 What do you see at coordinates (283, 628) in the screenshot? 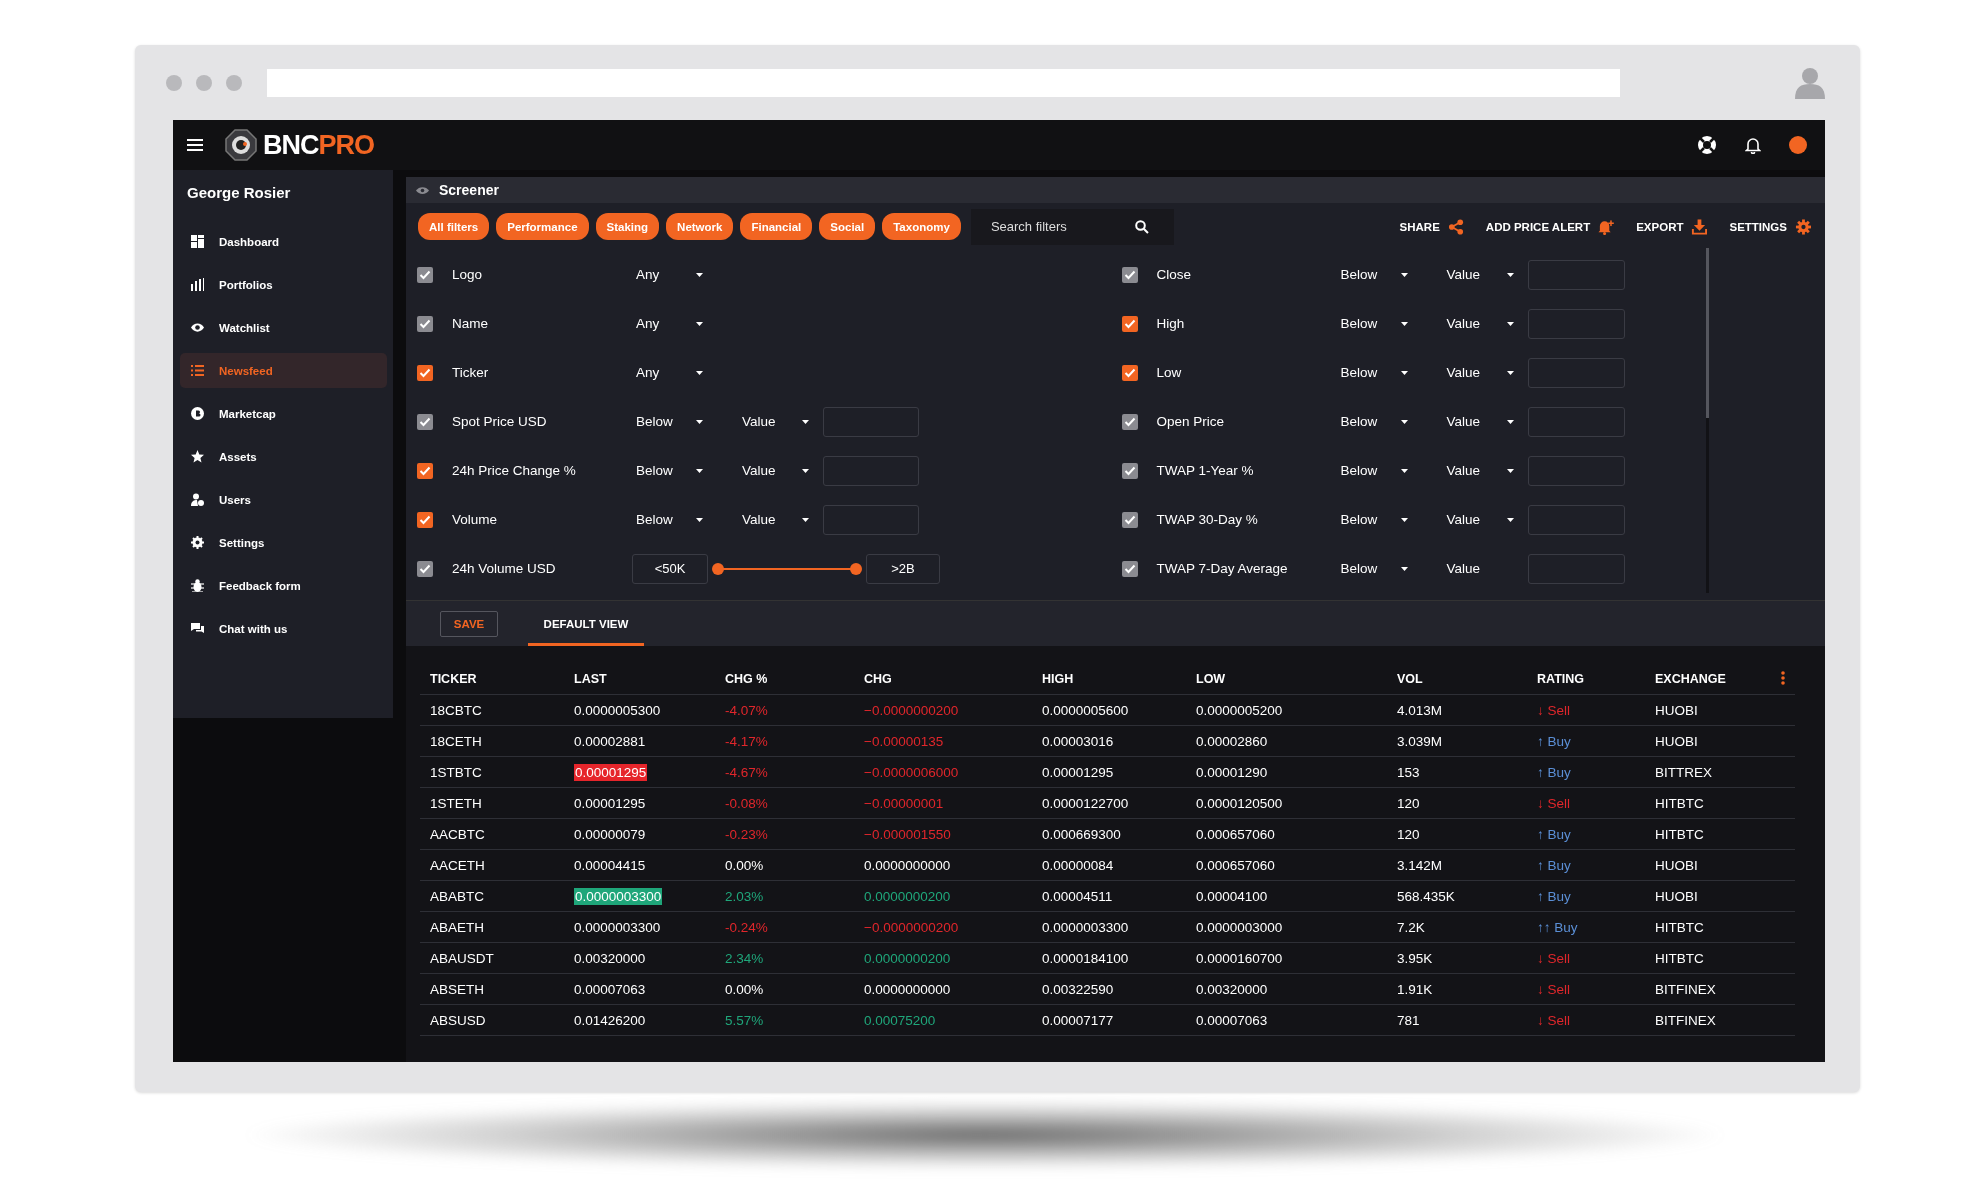
I see `sidebar-item: Chat with us` at bounding box center [283, 628].